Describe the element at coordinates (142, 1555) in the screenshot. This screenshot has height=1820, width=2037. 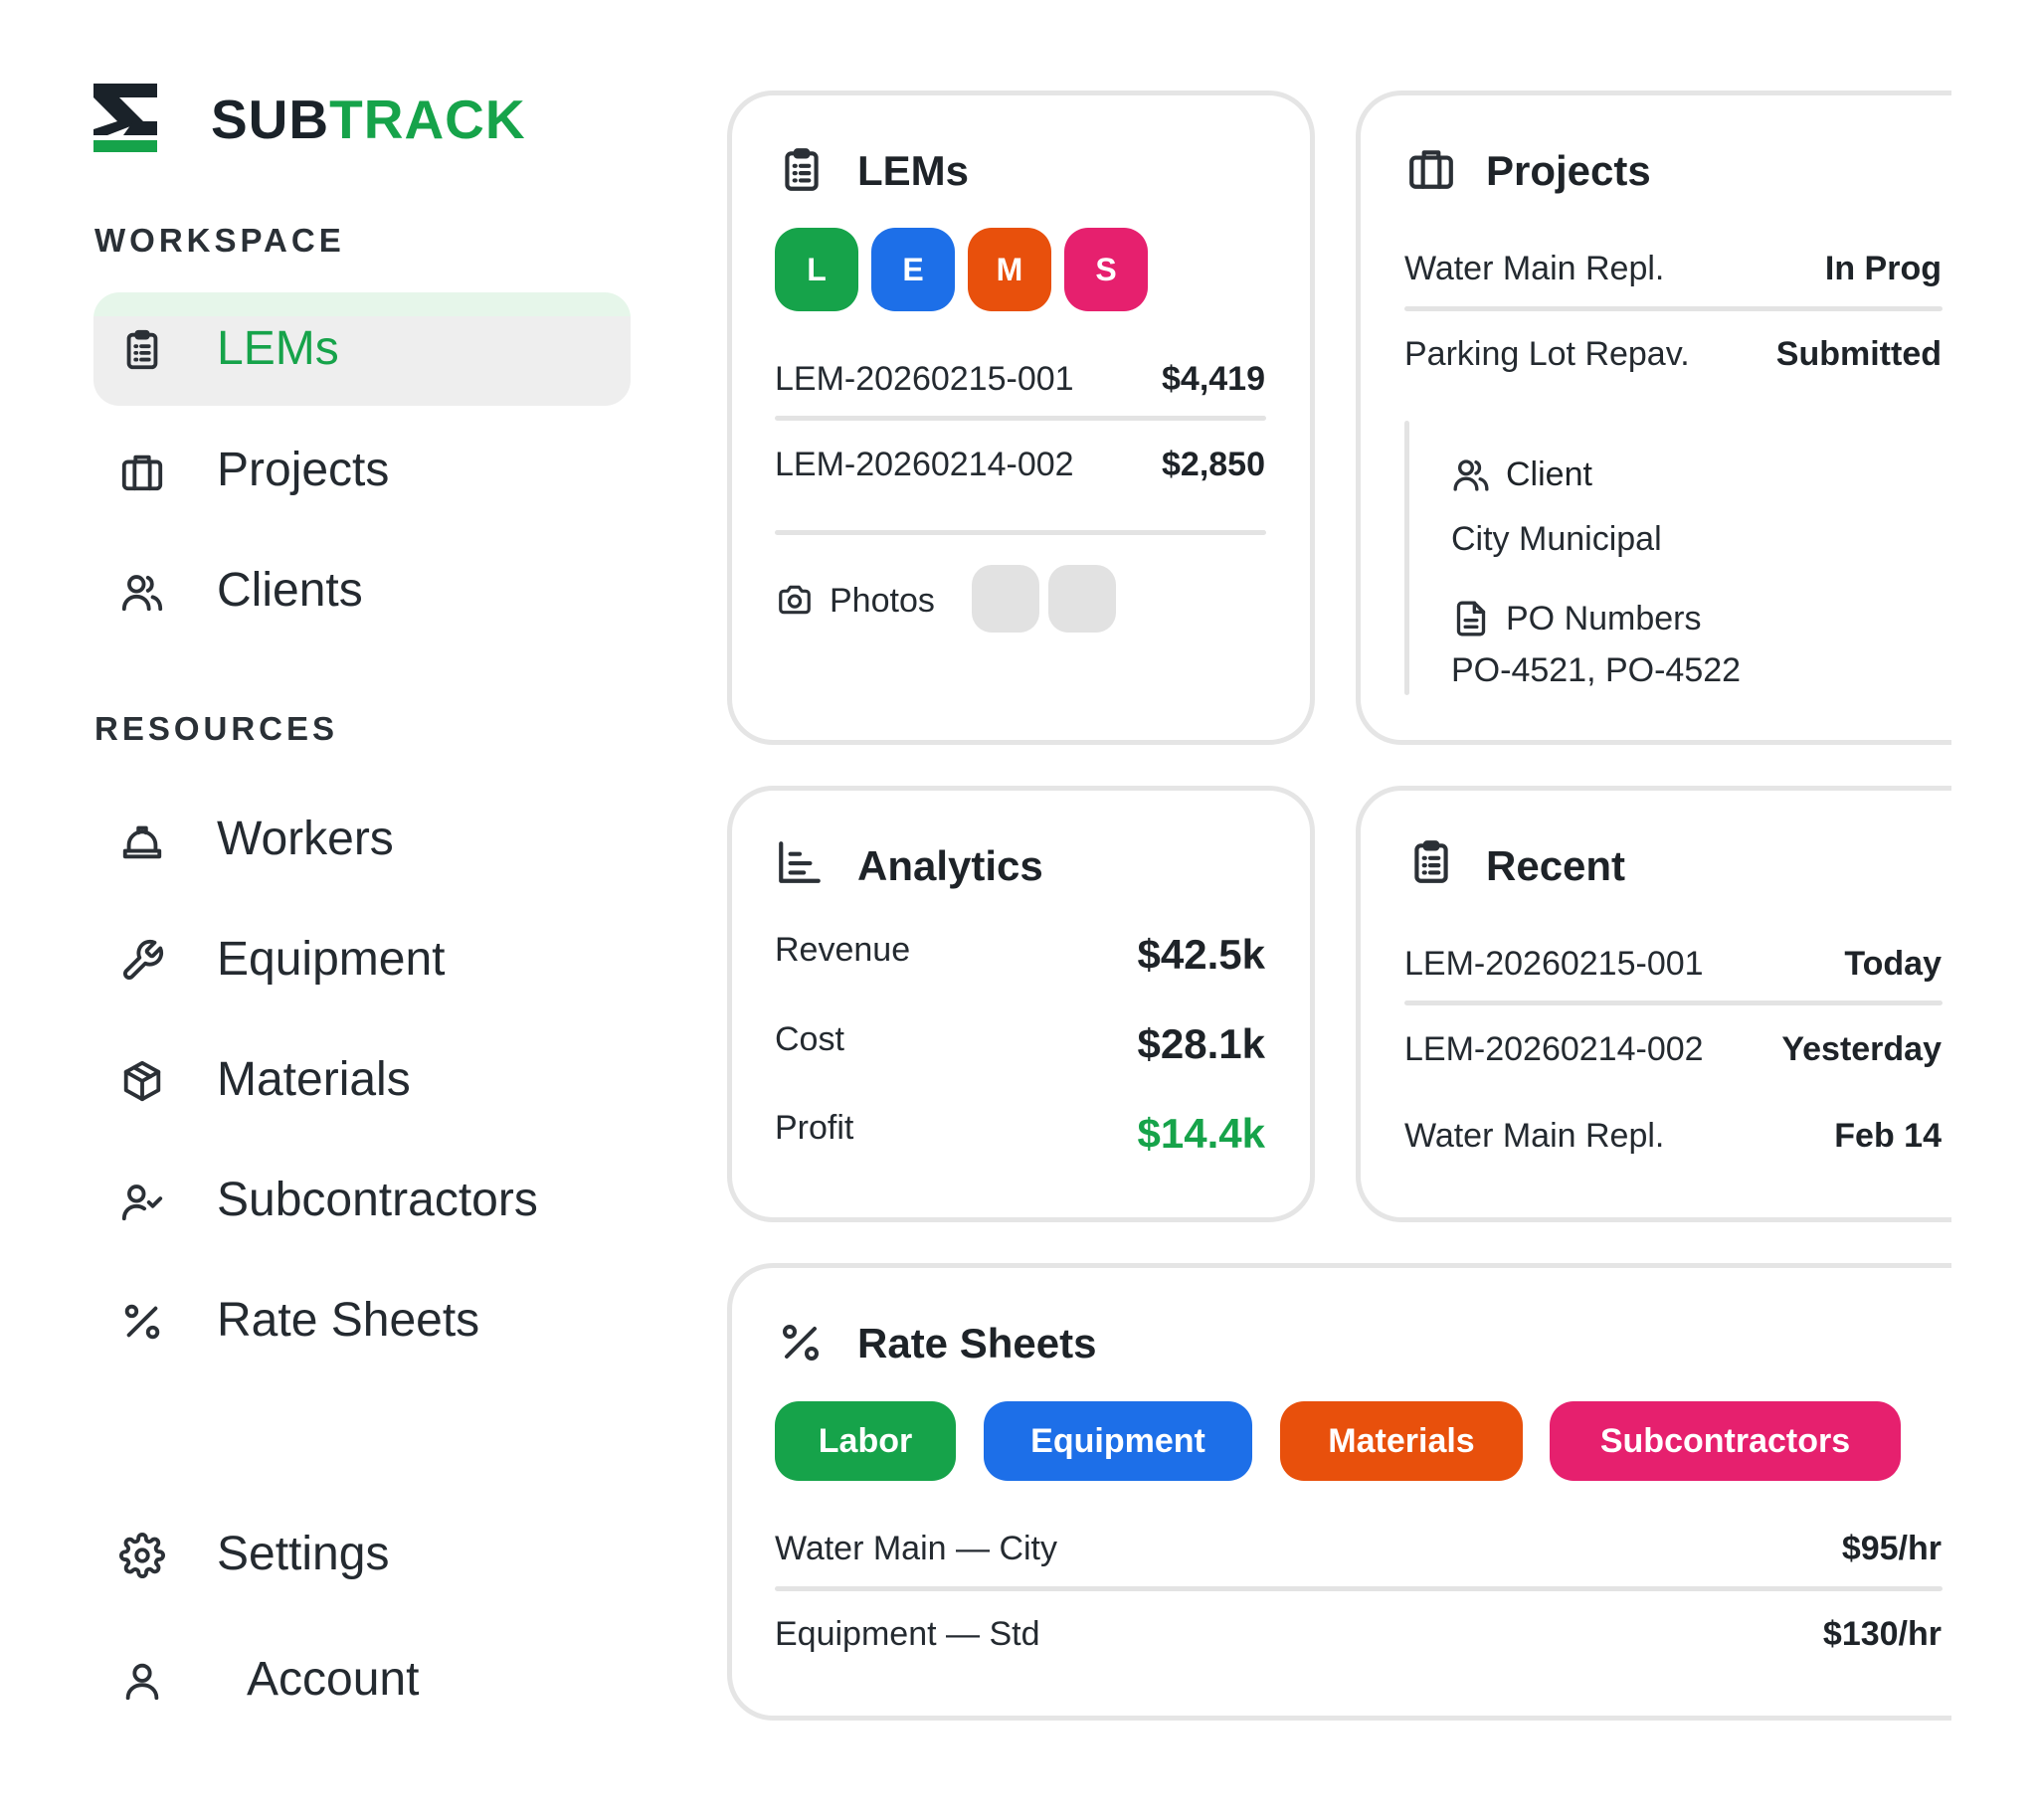
I see `gear-icon` at that location.